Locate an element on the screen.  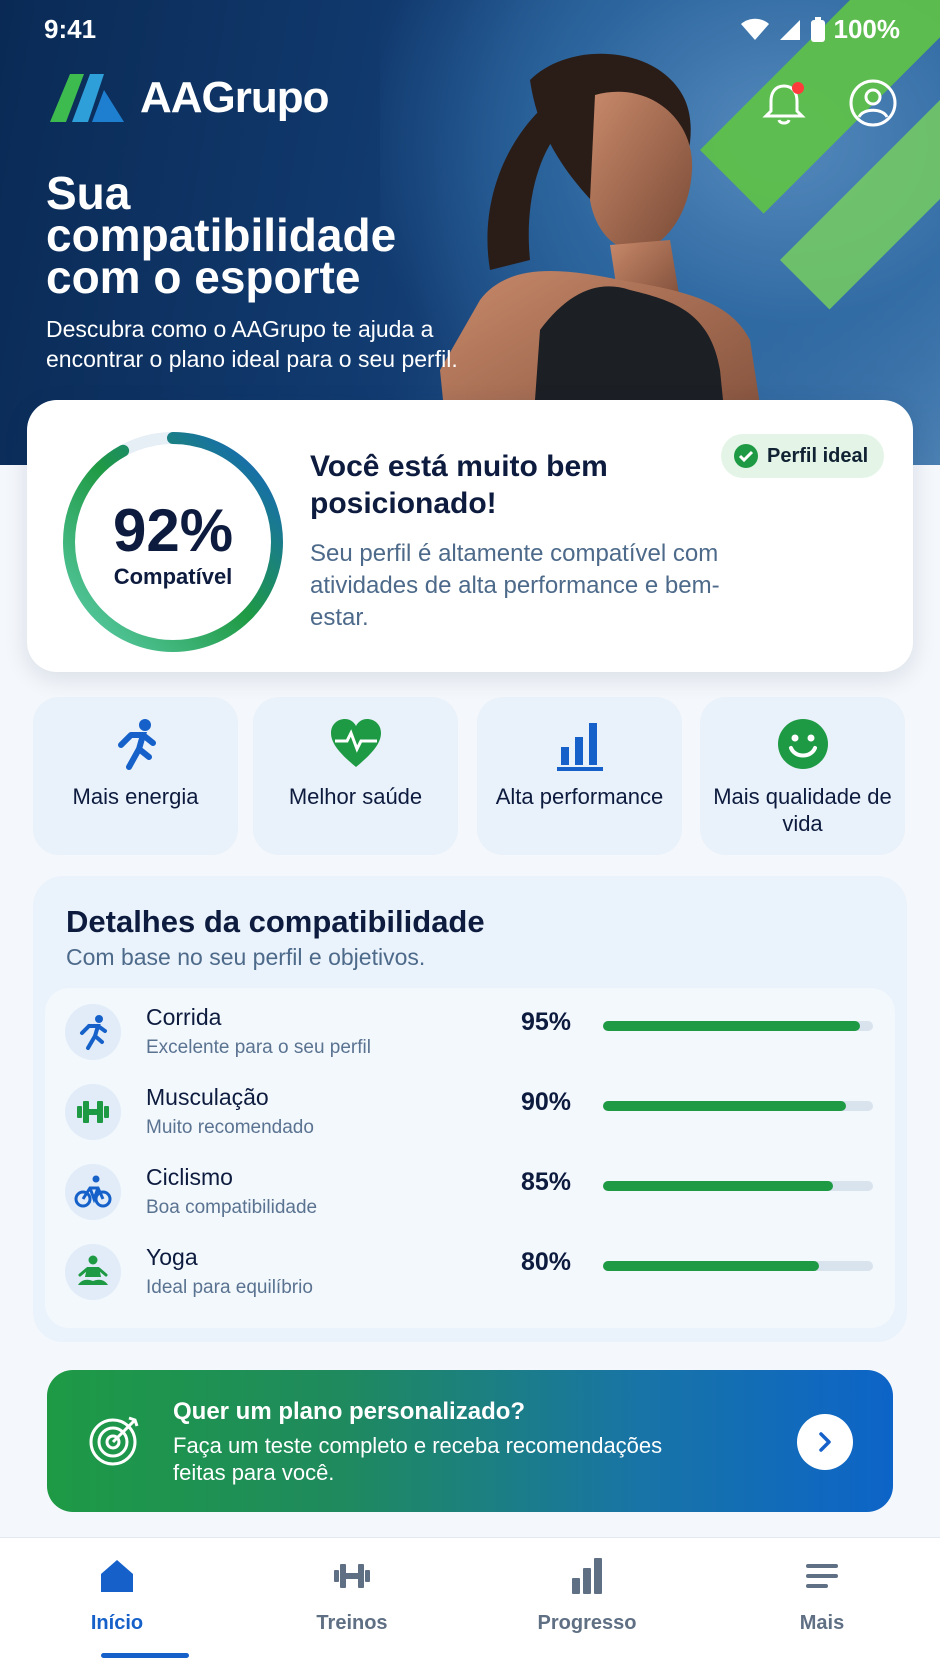
battery-icon is located at coordinates (817, 29).